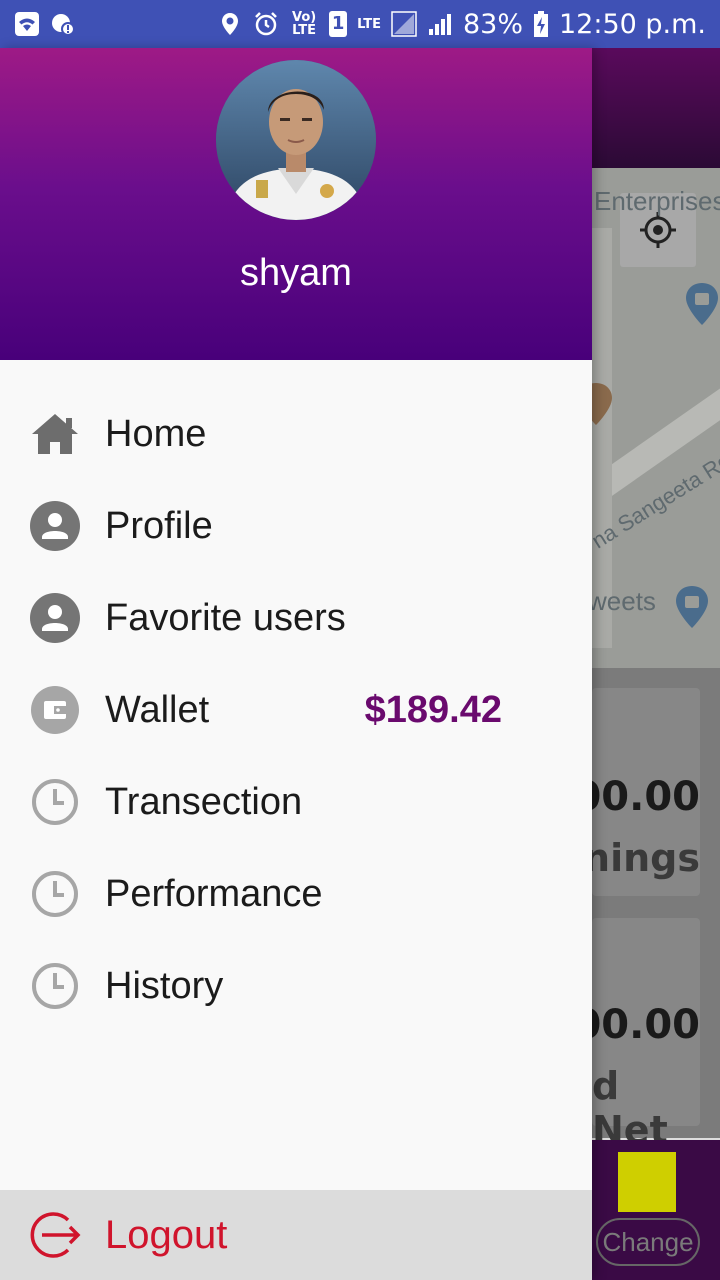 The image size is (720, 1280). What do you see at coordinates (541, 24) in the screenshot?
I see `battery-charging-icon` at bounding box center [541, 24].